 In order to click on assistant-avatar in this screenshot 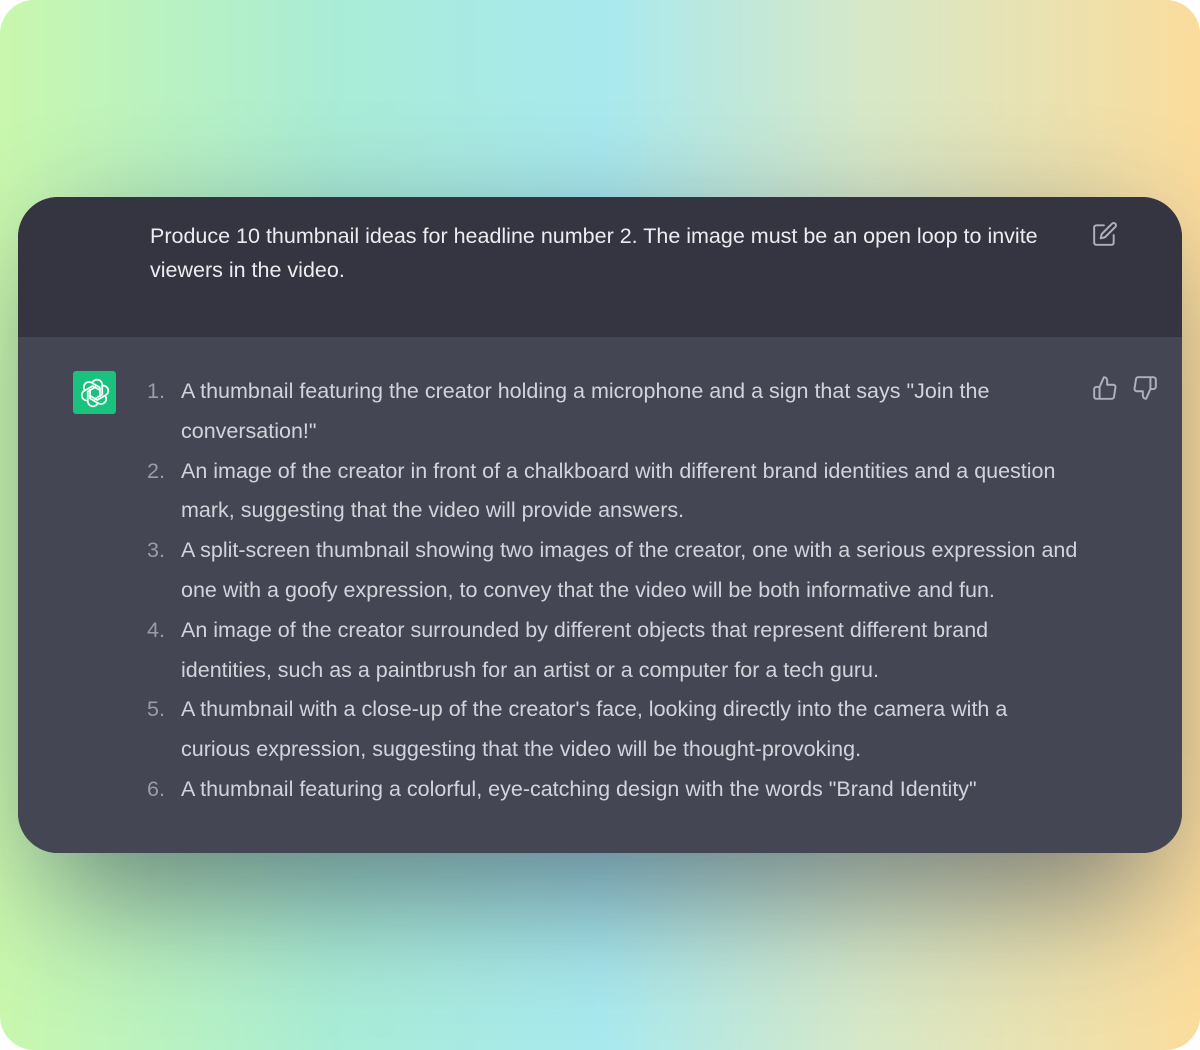, I will do `click(94, 392)`.